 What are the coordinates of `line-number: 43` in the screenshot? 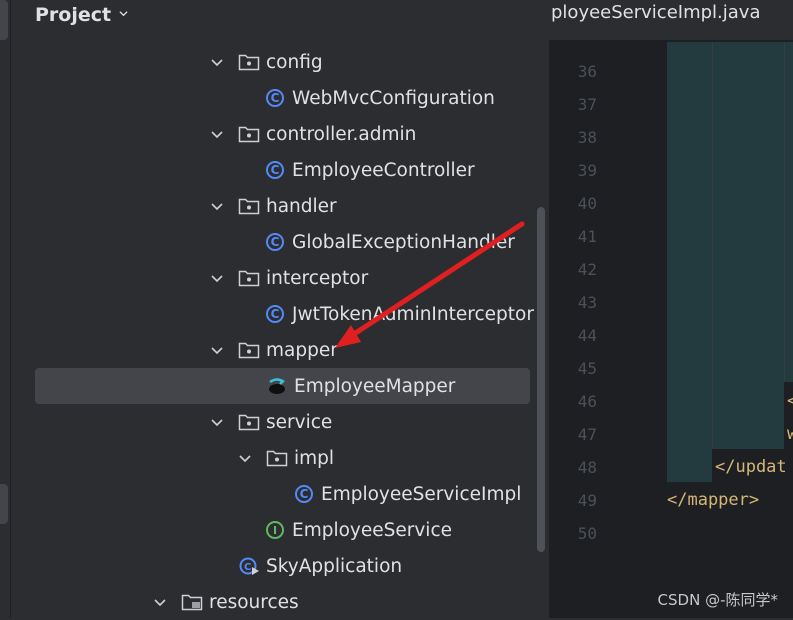 It's located at (587, 302).